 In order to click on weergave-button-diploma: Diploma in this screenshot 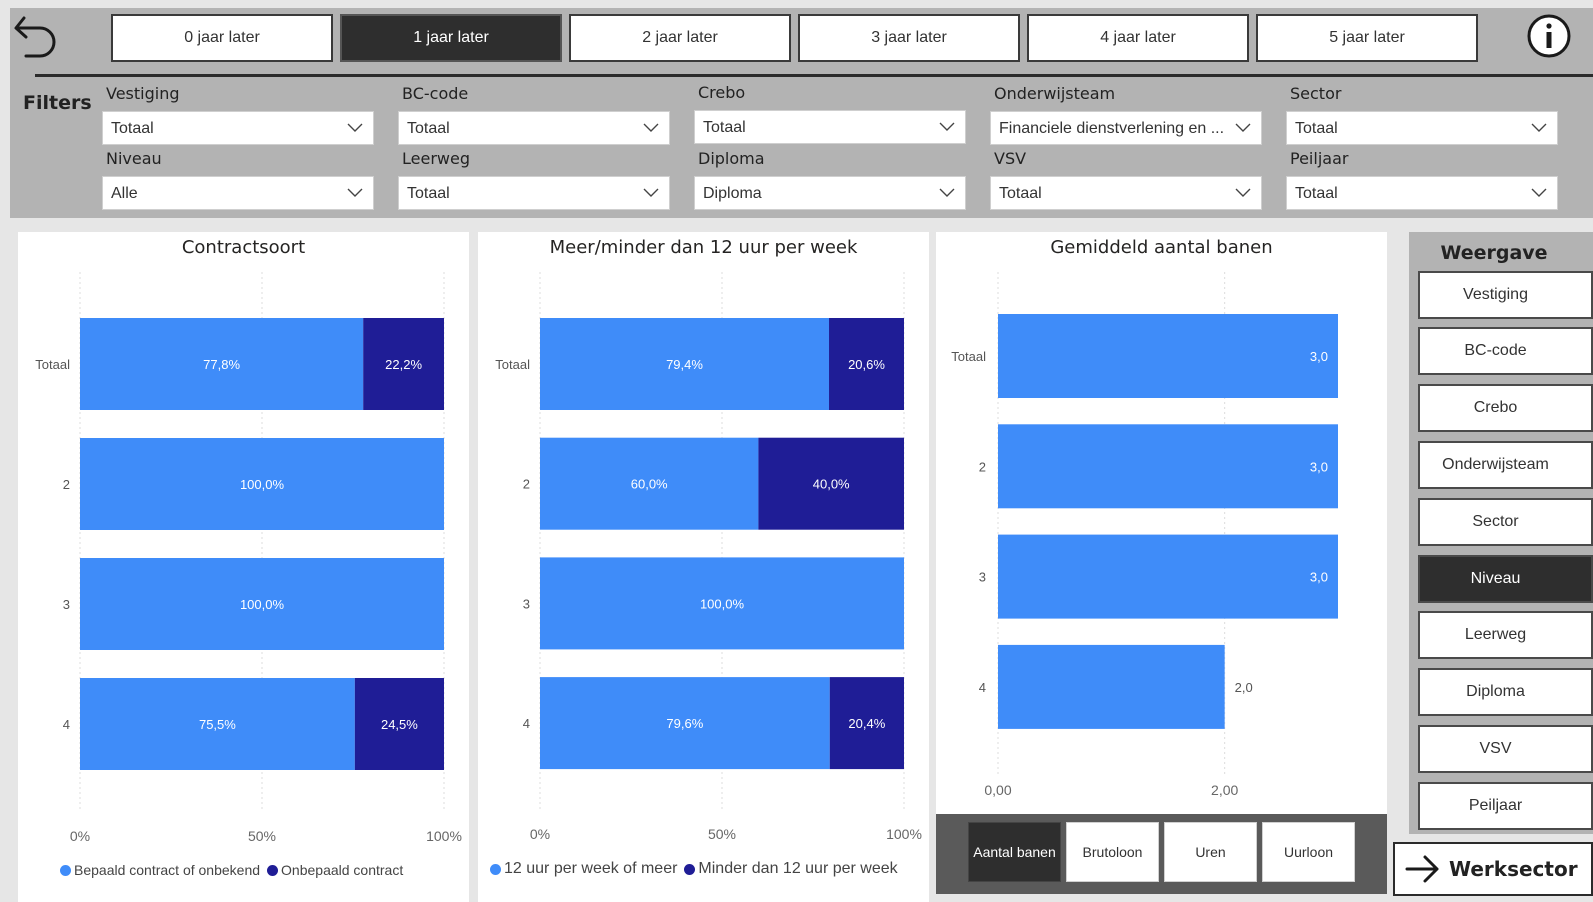, I will do `click(1505, 692)`.